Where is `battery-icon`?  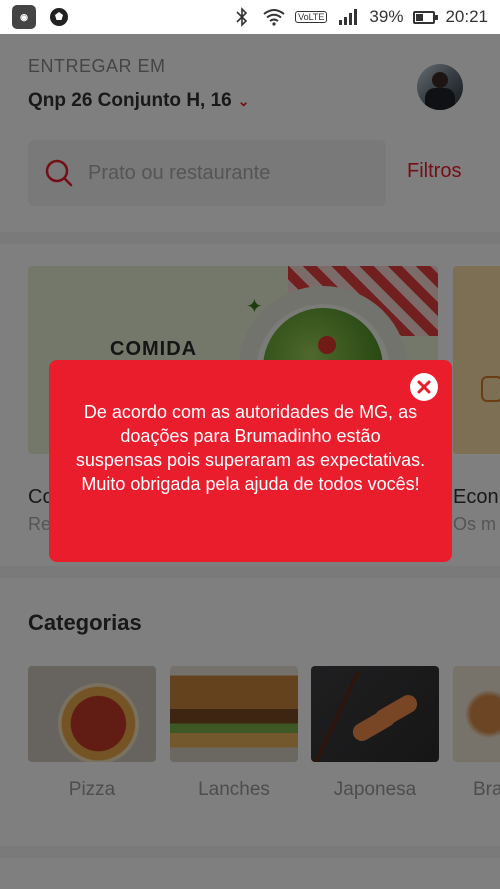 battery-icon is located at coordinates (426, 17).